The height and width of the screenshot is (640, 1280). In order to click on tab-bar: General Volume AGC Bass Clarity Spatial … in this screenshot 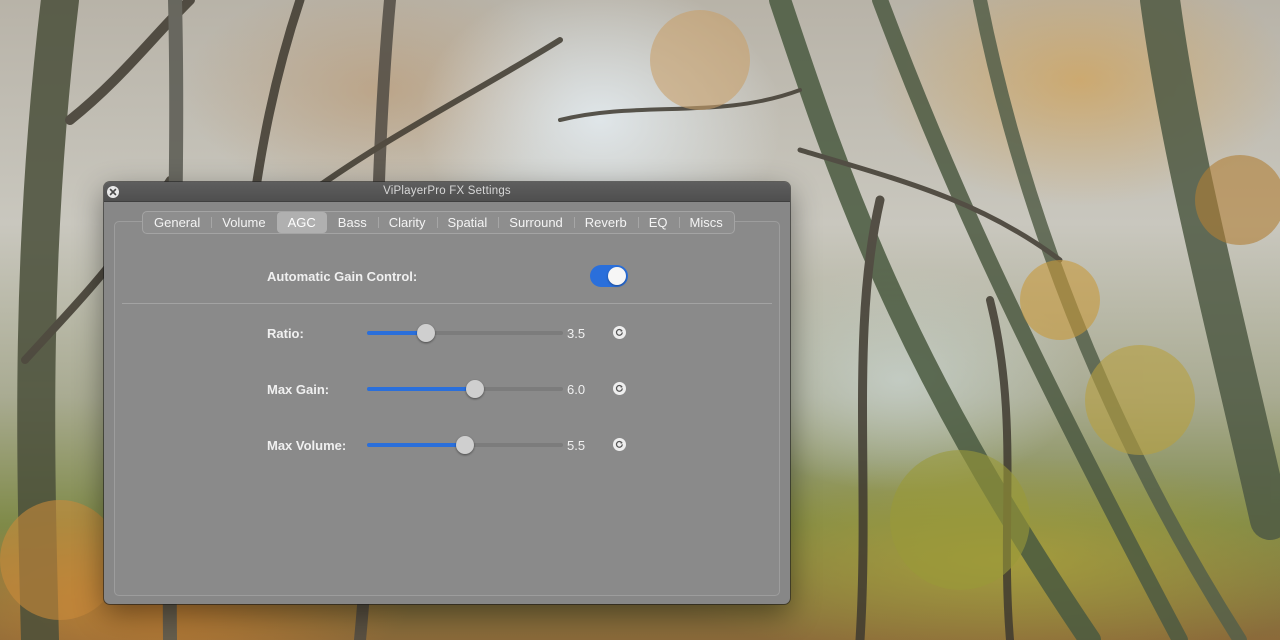, I will do `click(438, 222)`.